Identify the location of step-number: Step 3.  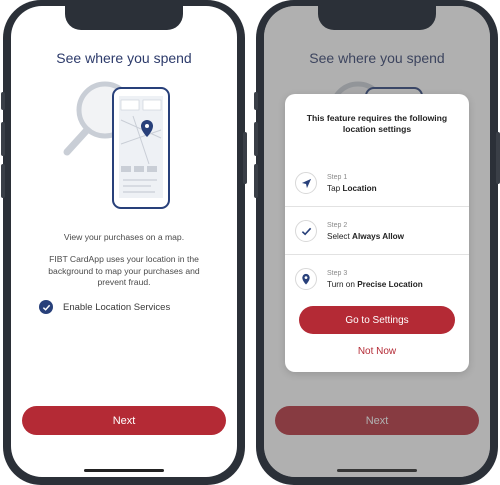
(337, 273).